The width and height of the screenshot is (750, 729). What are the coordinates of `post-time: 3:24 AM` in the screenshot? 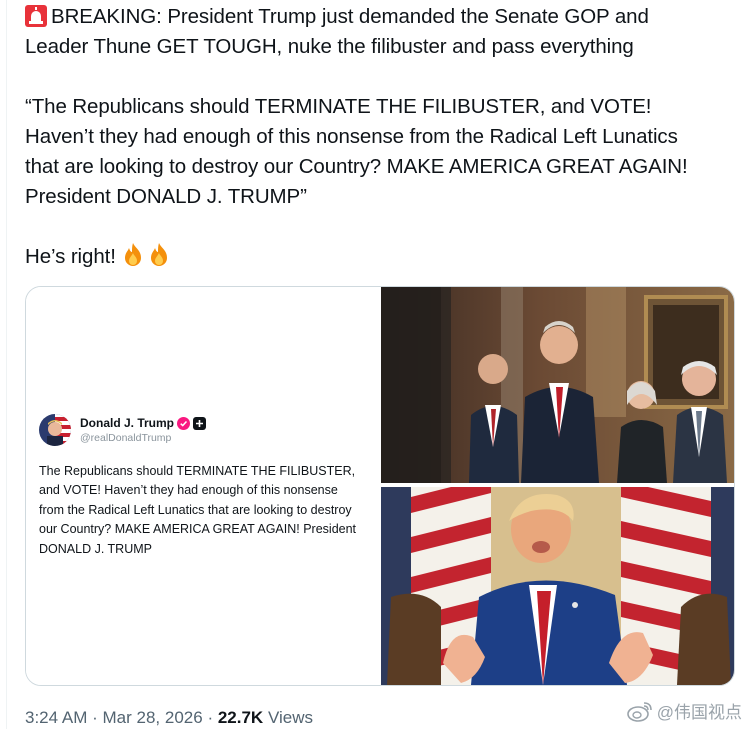 It's located at (56, 717).